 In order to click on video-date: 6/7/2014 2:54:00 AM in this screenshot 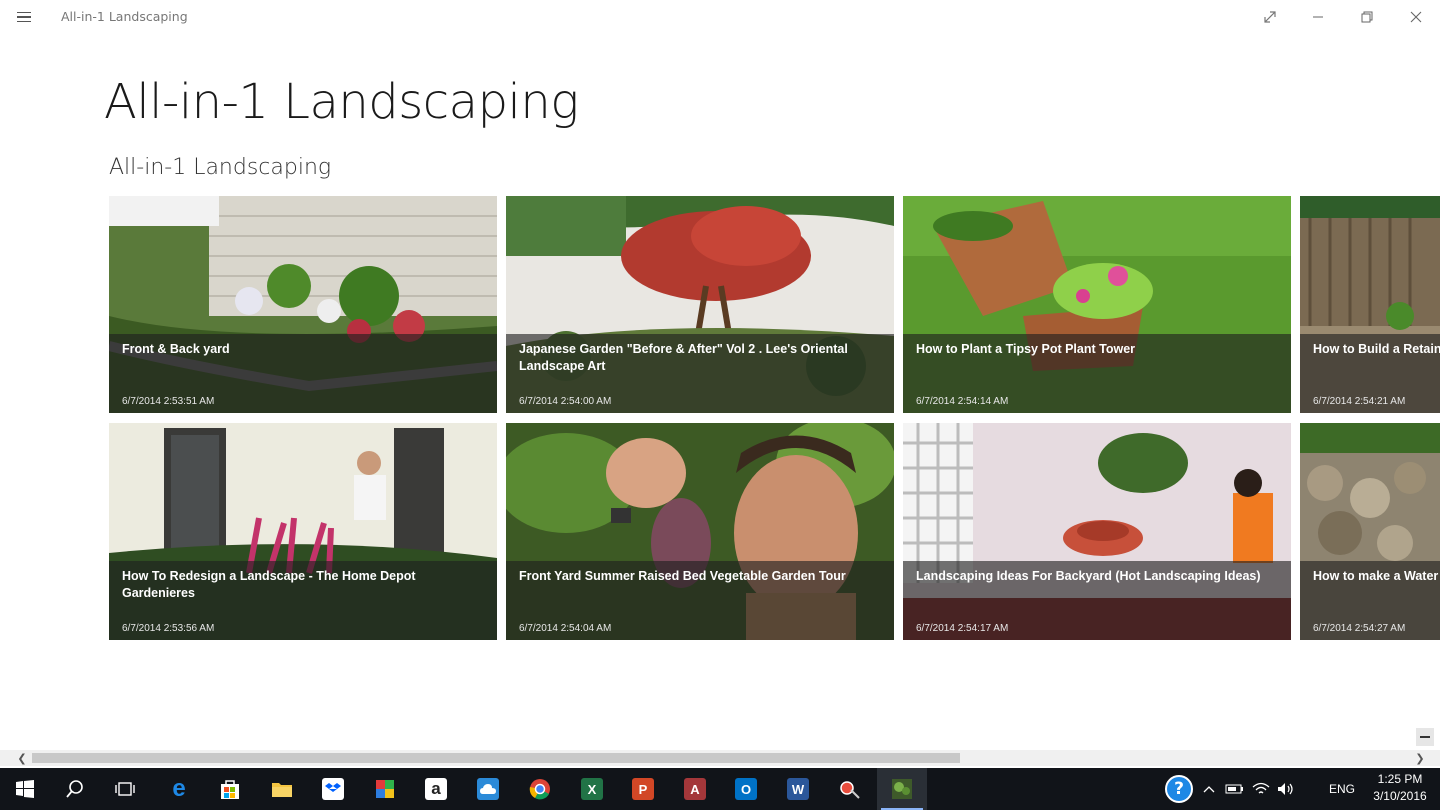, I will do `click(565, 401)`.